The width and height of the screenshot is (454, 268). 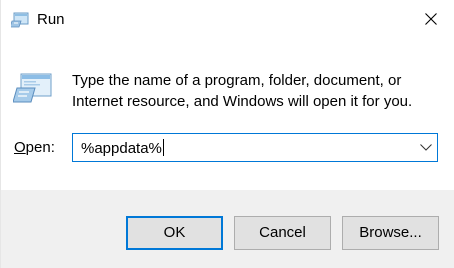 I want to click on window-title: Run, so click(x=51, y=19).